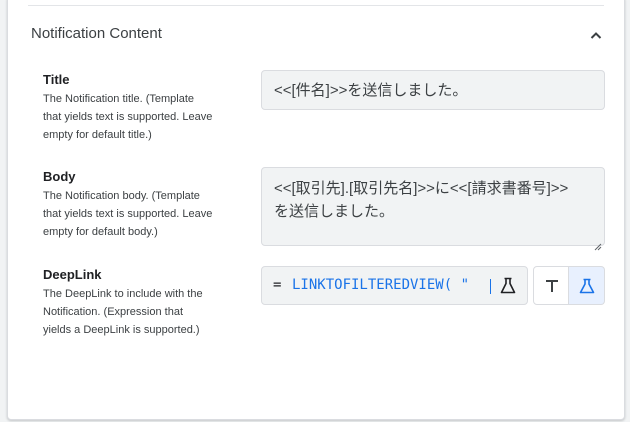 The image size is (630, 422). Describe the element at coordinates (56, 79) in the screenshot. I see `title-label: Title` at that location.